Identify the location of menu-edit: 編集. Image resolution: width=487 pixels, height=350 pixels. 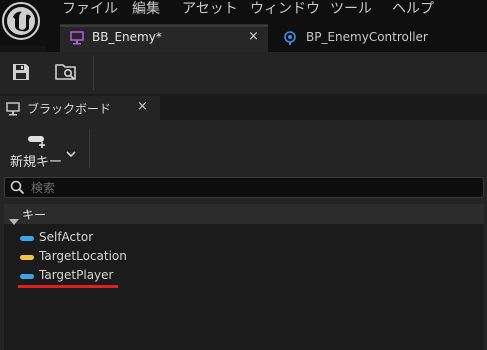
(146, 9).